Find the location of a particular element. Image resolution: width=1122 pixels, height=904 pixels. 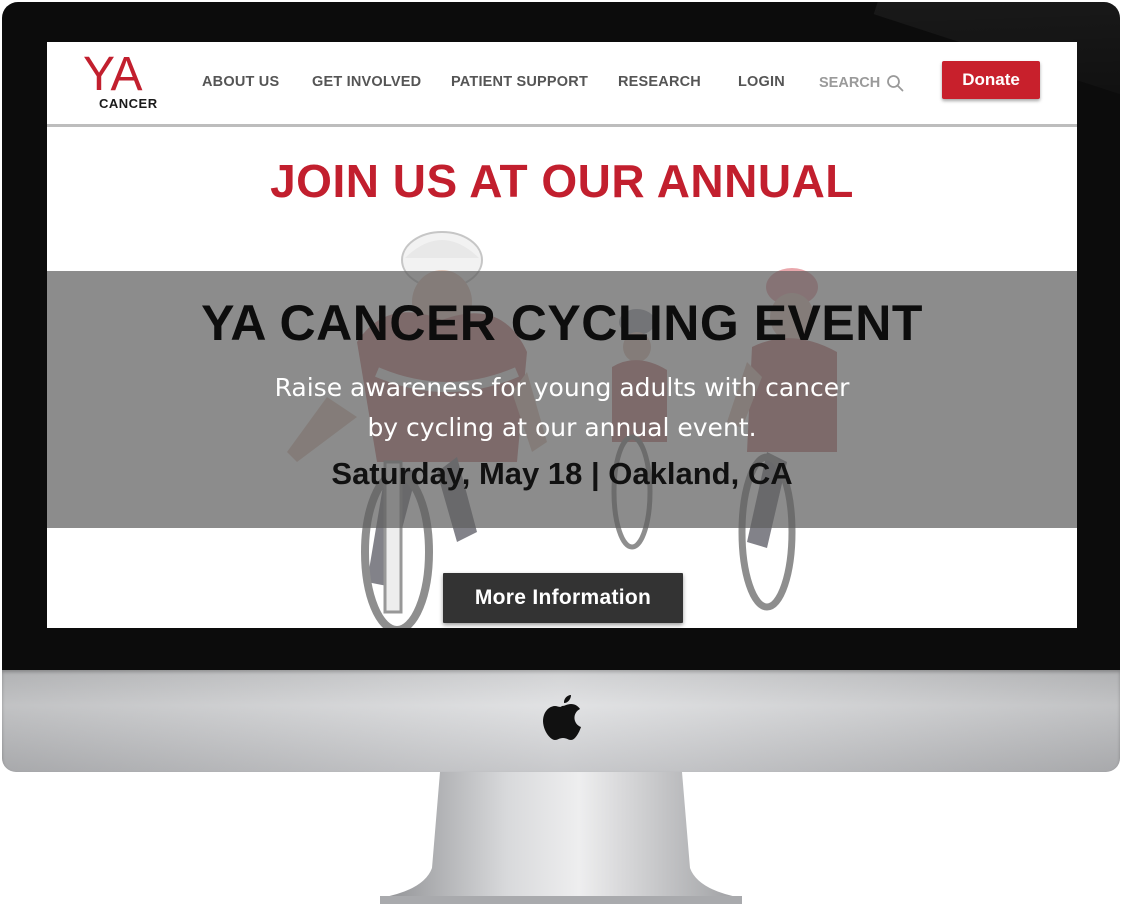

nav-login: LOGIN is located at coordinates (761, 82).